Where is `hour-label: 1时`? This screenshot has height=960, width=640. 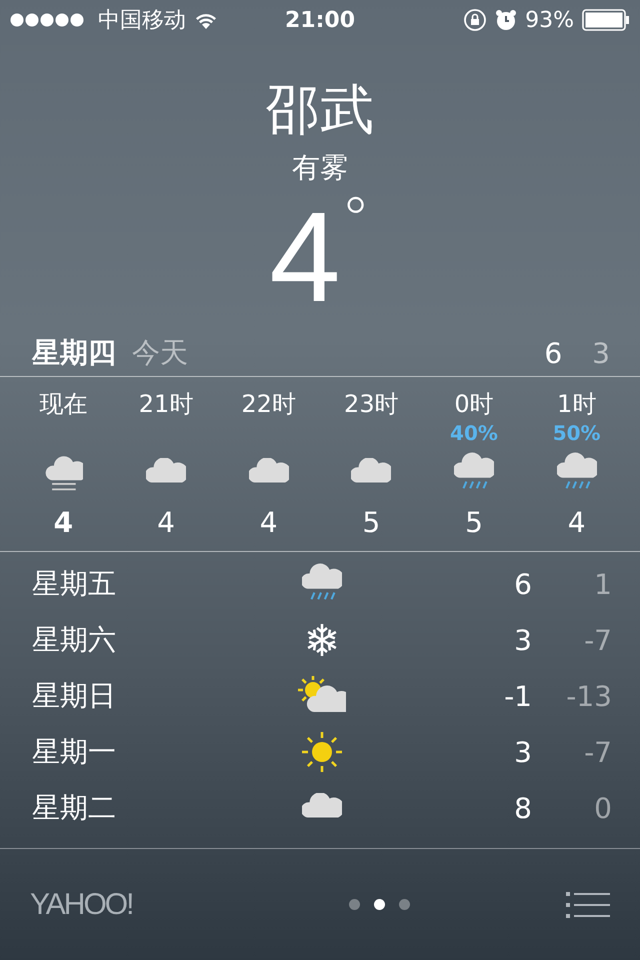
hour-label: 1时 is located at coordinates (576, 404).